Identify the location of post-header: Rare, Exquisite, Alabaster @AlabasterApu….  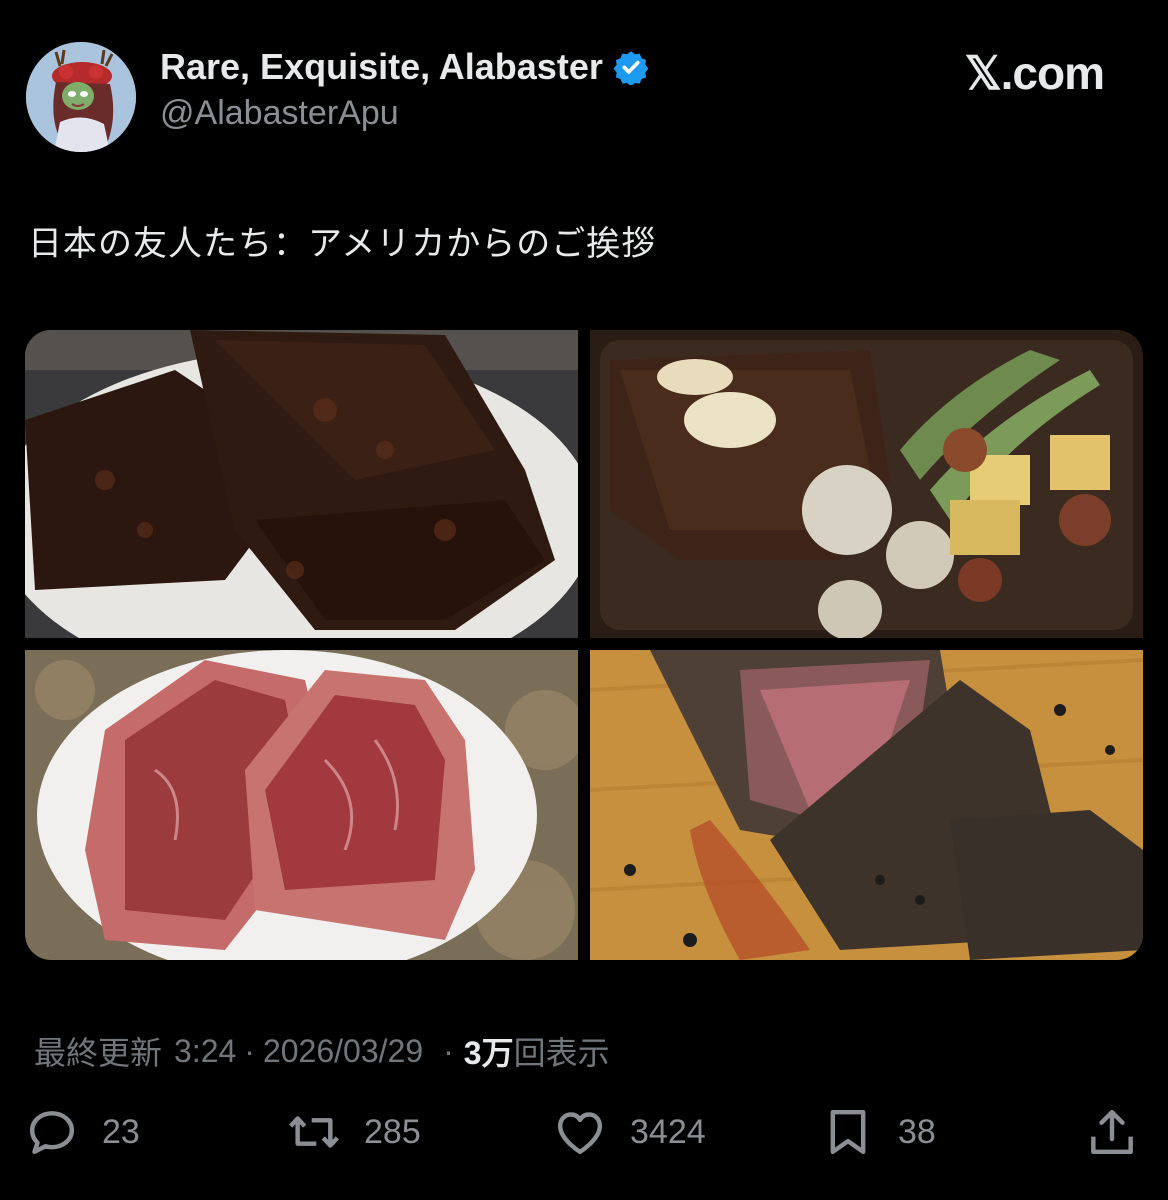
(586, 95).